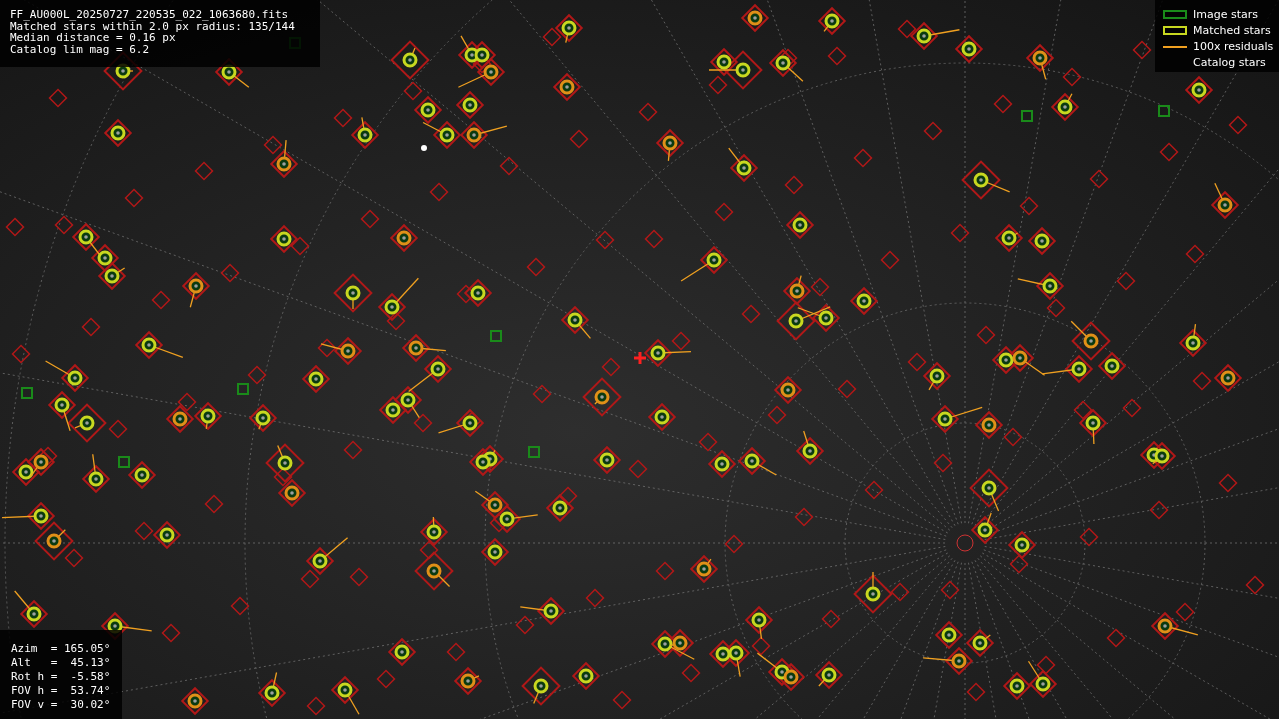 Image resolution: width=1279 pixels, height=719 pixels. I want to click on legend-label: Matched stars, so click(1232, 30).